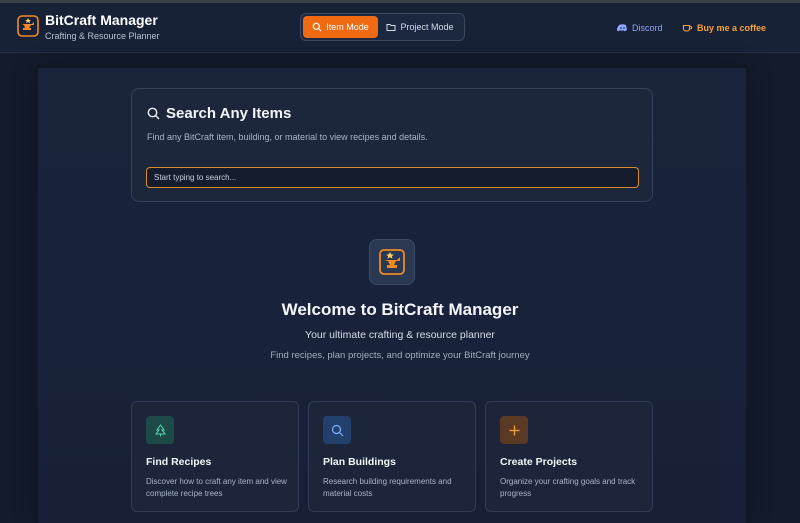  What do you see at coordinates (732, 27) in the screenshot?
I see `coffee-label: Buy me a coffee` at bounding box center [732, 27].